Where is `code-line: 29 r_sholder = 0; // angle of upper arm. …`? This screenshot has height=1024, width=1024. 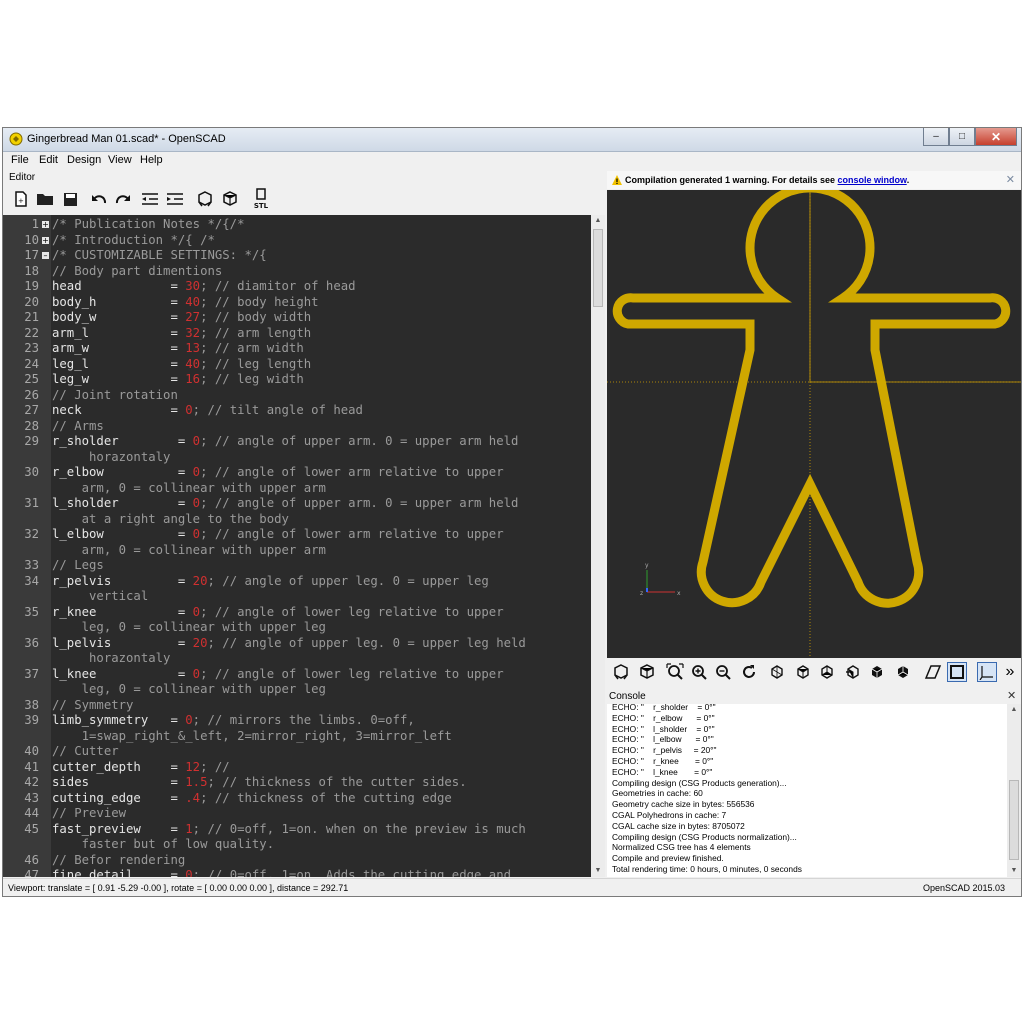
code-line: 29 r_sholder = 0; // angle of upper arm. … is located at coordinates (297, 442).